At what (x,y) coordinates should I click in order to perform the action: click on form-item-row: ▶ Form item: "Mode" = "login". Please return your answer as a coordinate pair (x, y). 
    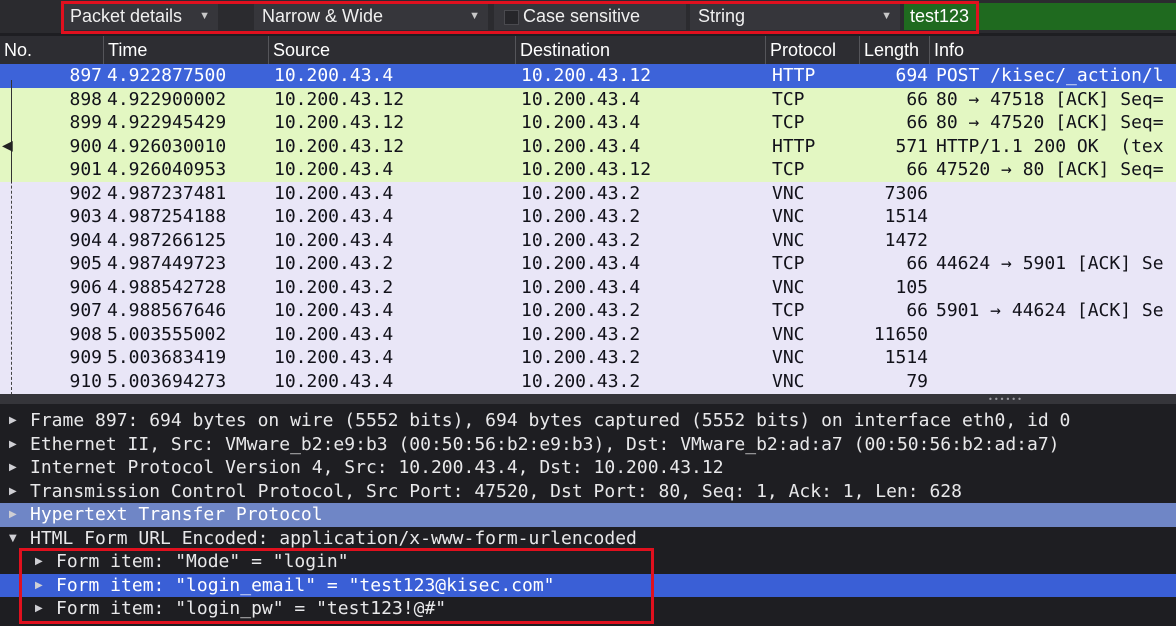
    Looking at the image, I should click on (588, 562).